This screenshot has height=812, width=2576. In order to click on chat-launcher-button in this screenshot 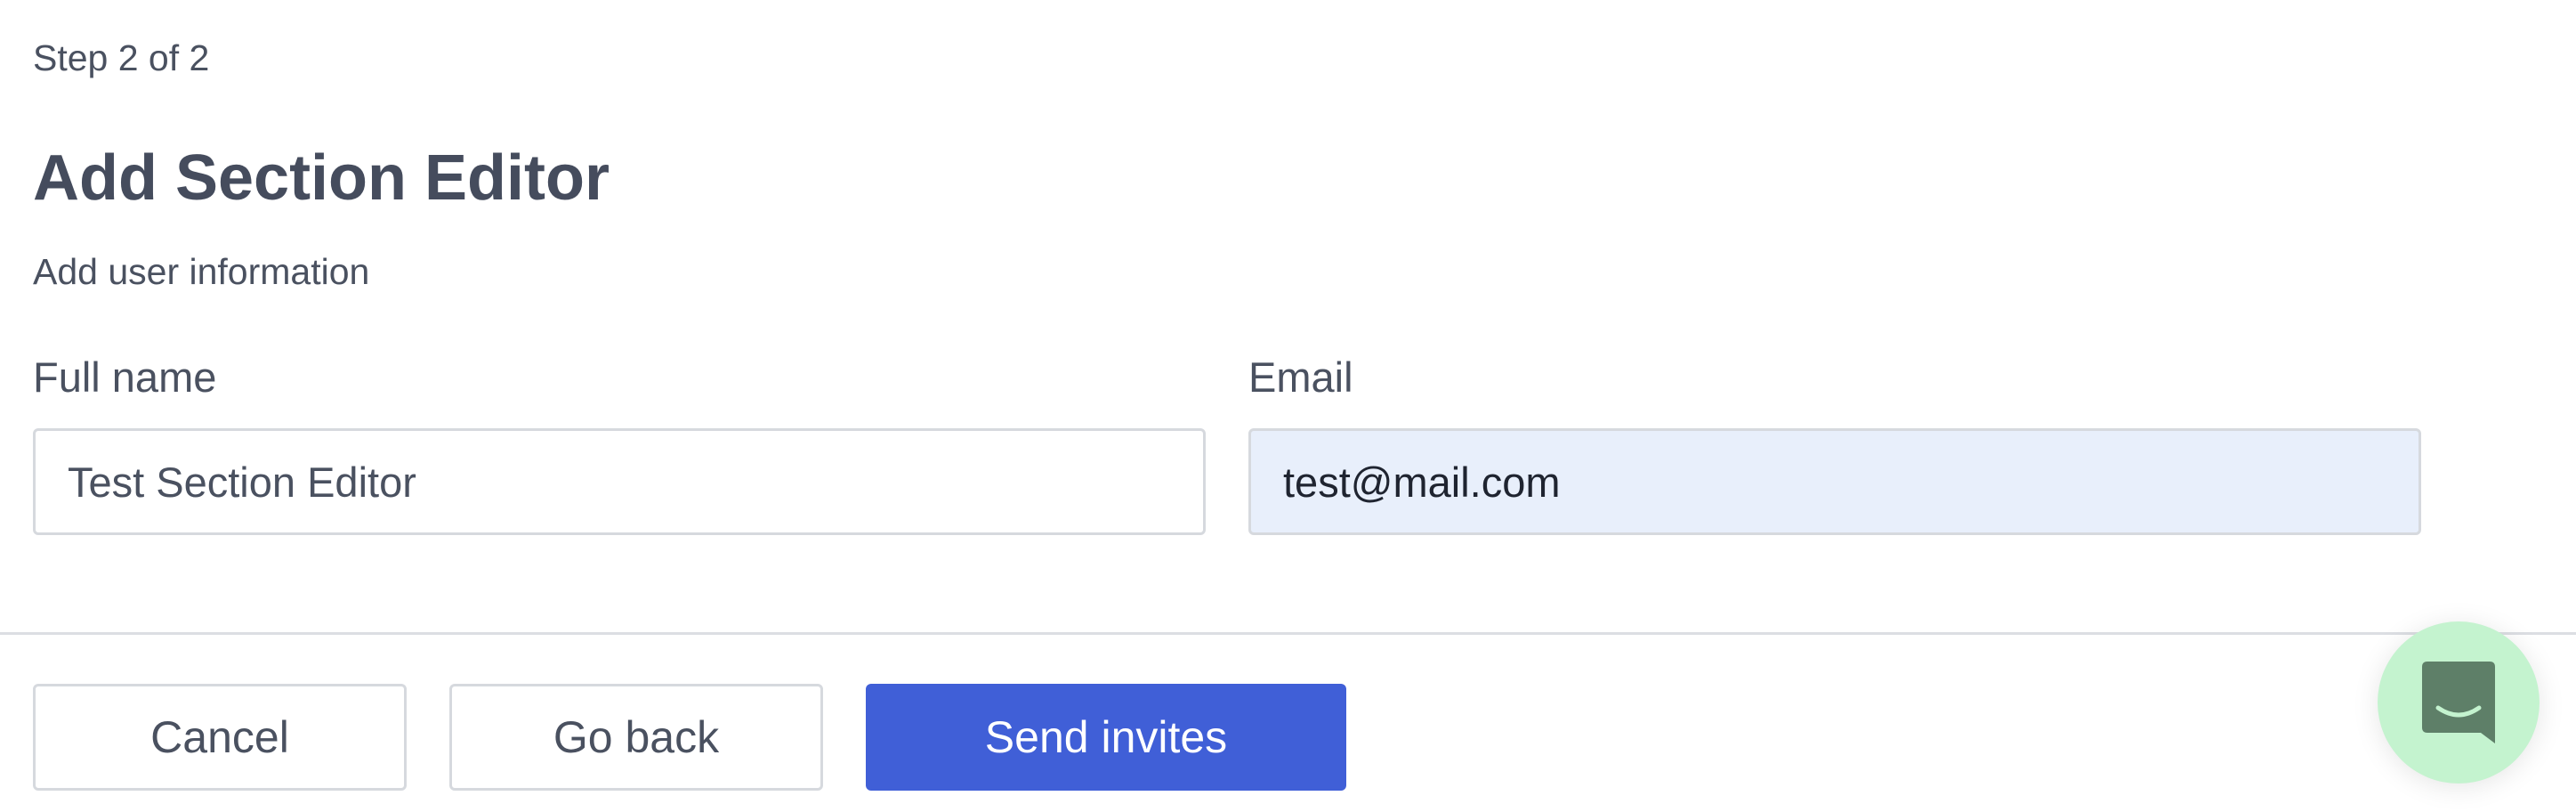, I will do `click(2459, 702)`.